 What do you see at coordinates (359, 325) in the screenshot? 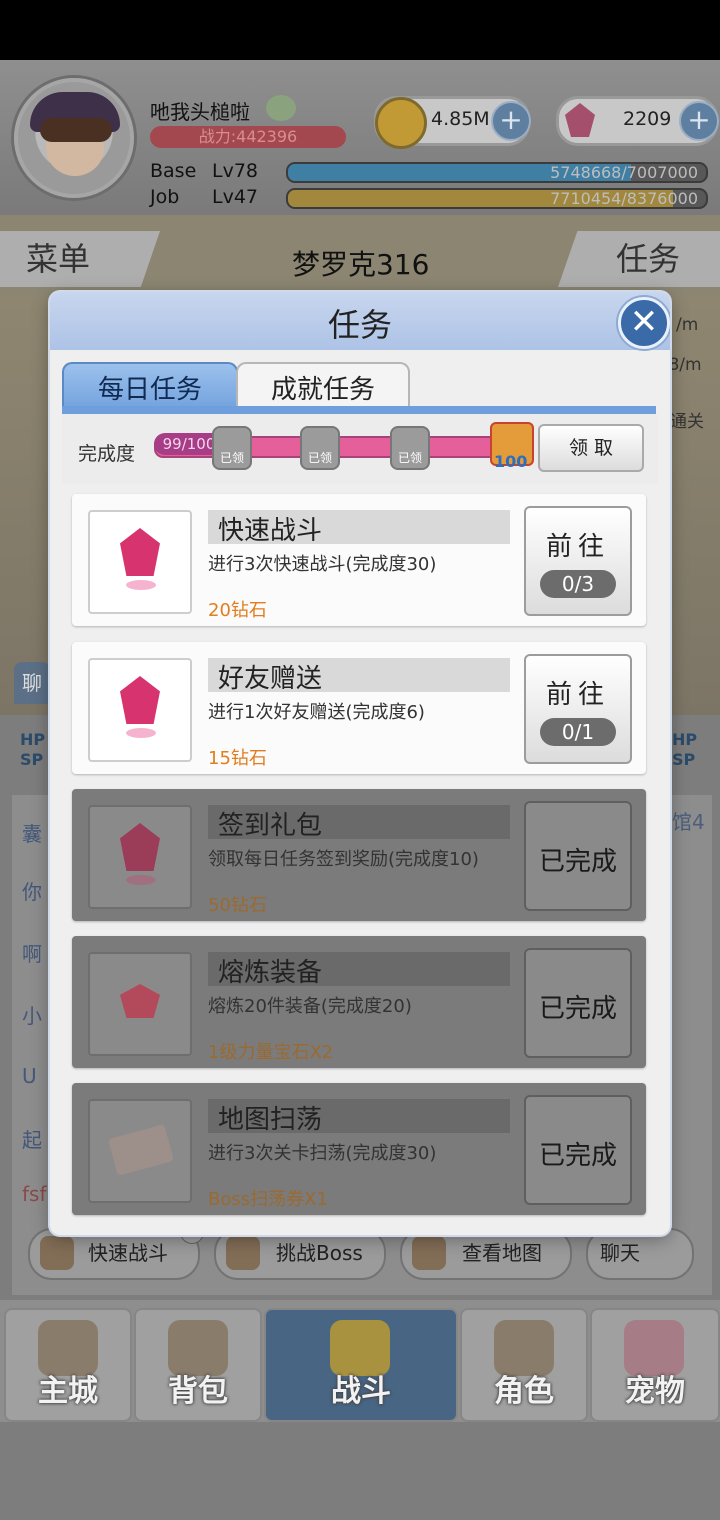
I see `modal-title: 任务` at bounding box center [359, 325].